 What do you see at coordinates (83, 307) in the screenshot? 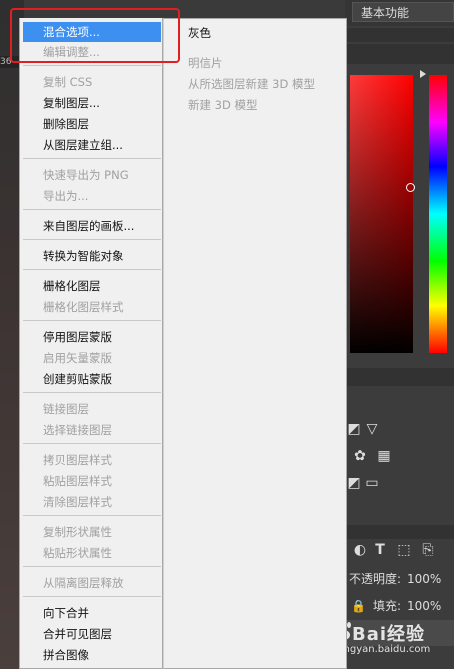
I see `menu-item: 栅格化图层样式` at bounding box center [83, 307].